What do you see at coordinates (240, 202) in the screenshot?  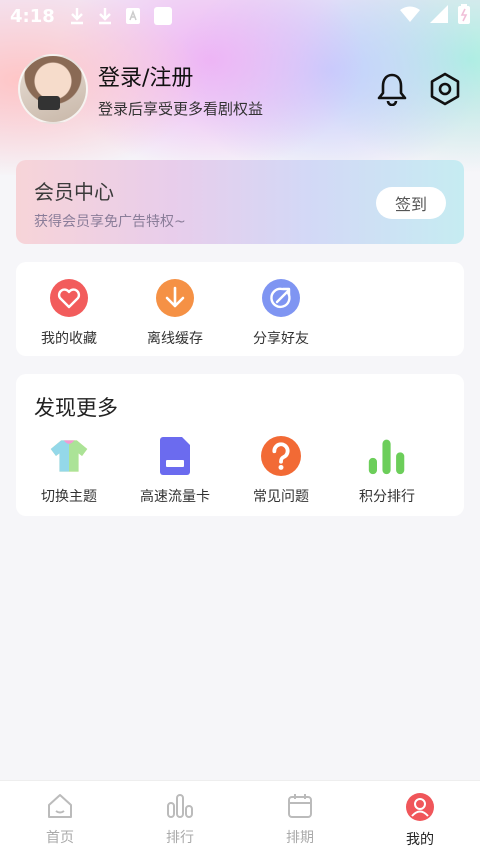 I see `vip-center-card: 会员中心 获得会员享免广告特权~ 签到` at bounding box center [240, 202].